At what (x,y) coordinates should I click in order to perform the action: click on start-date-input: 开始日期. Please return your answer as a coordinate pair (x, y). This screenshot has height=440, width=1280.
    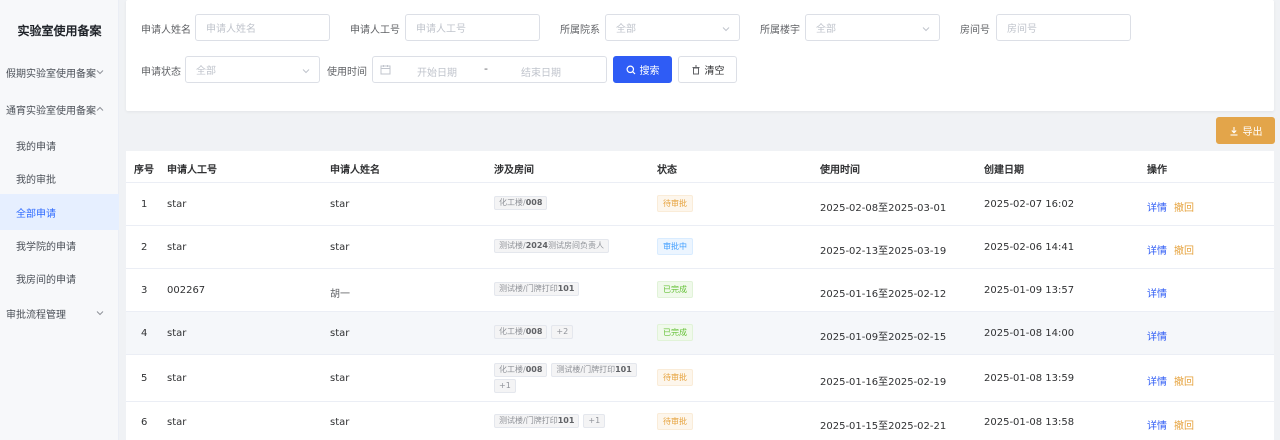
    Looking at the image, I should click on (437, 71).